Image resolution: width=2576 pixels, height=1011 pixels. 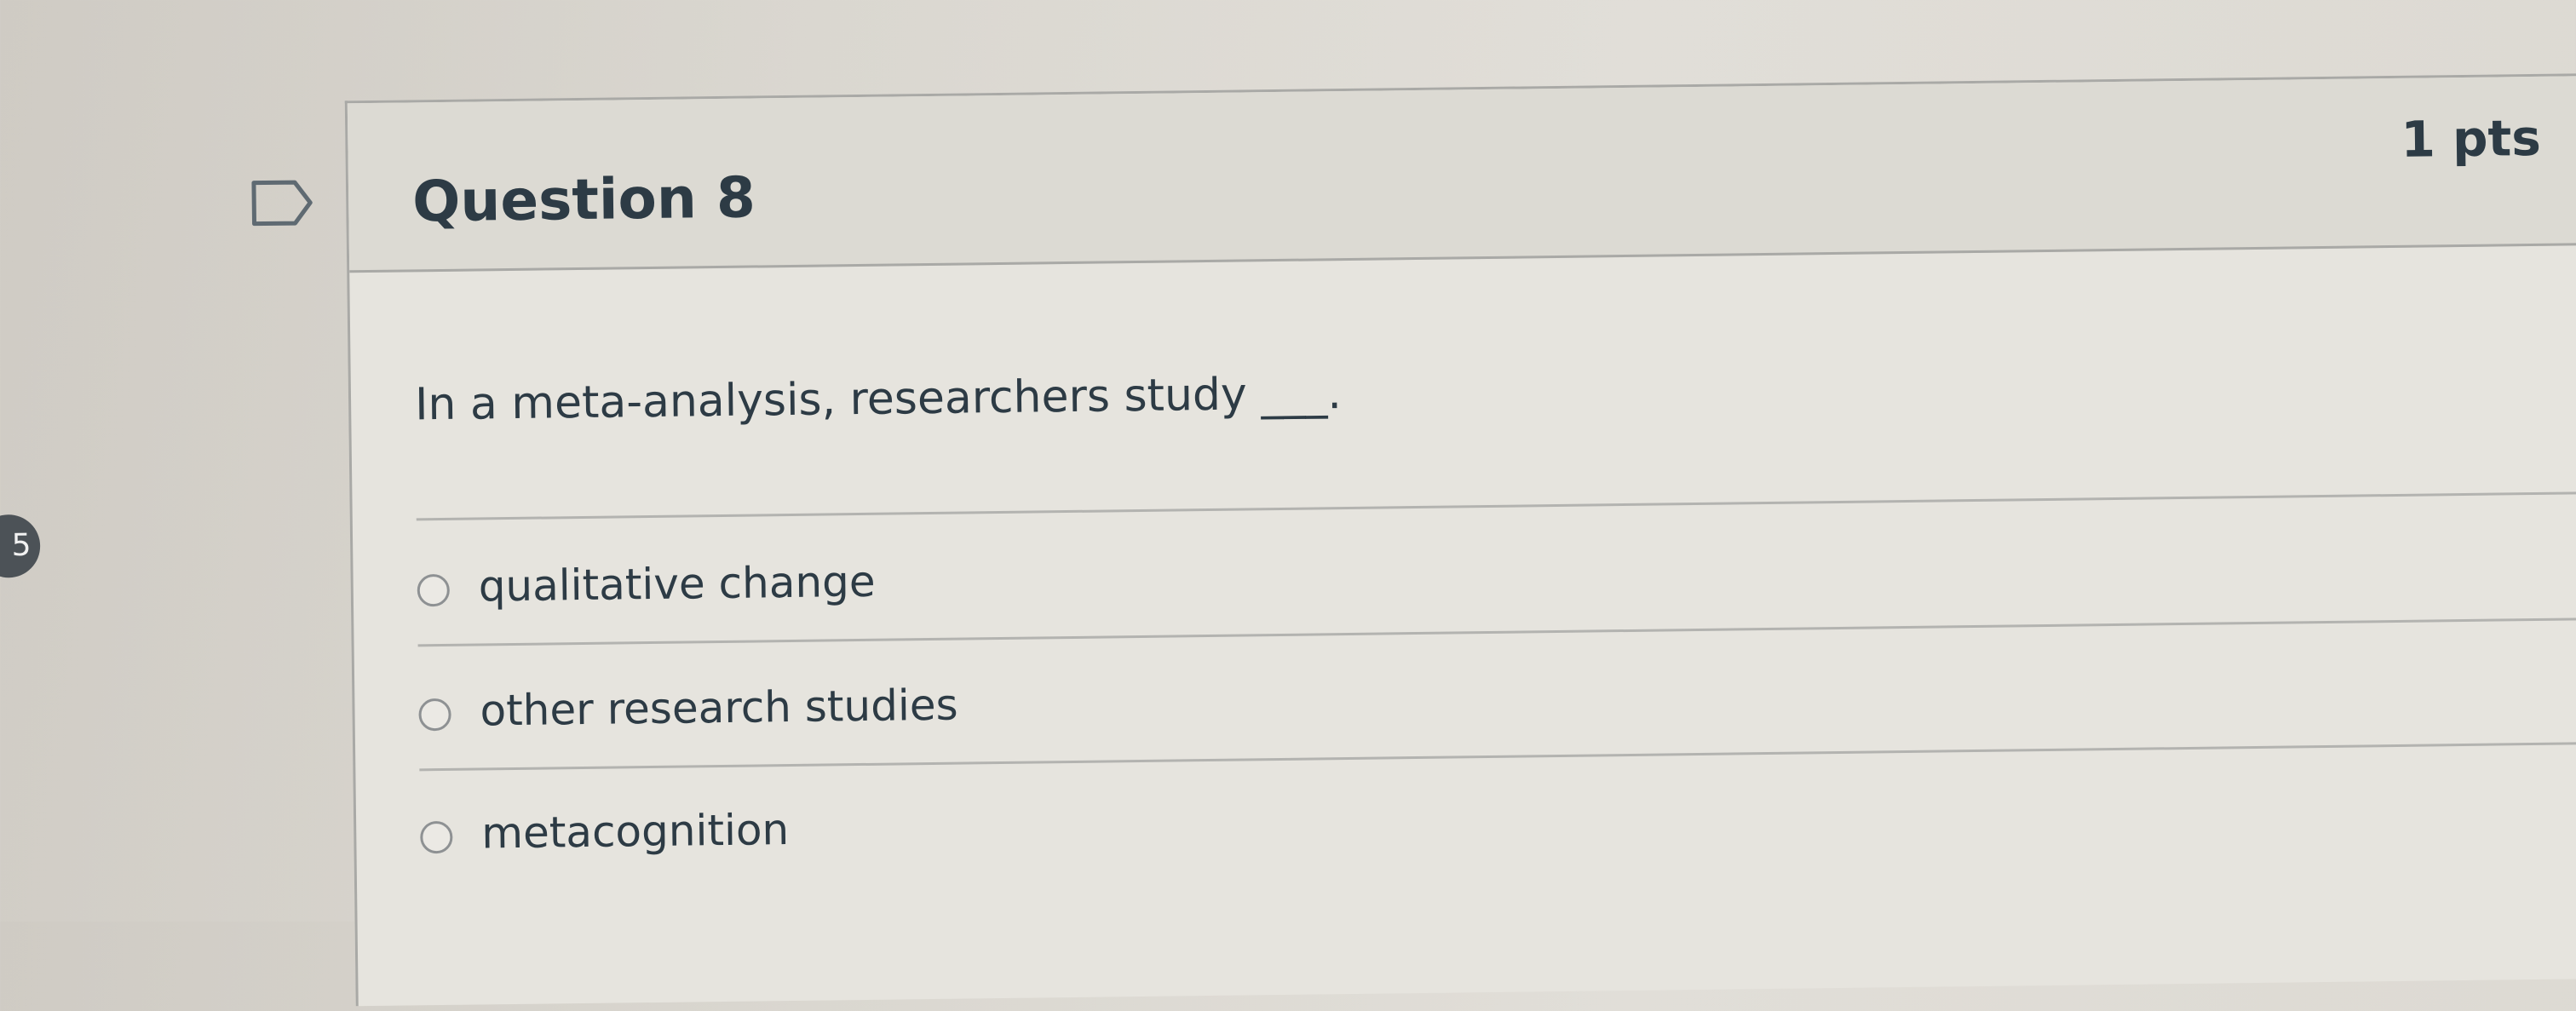 I want to click on answer-option-other-research-studies: other research studies, so click(x=929, y=711).